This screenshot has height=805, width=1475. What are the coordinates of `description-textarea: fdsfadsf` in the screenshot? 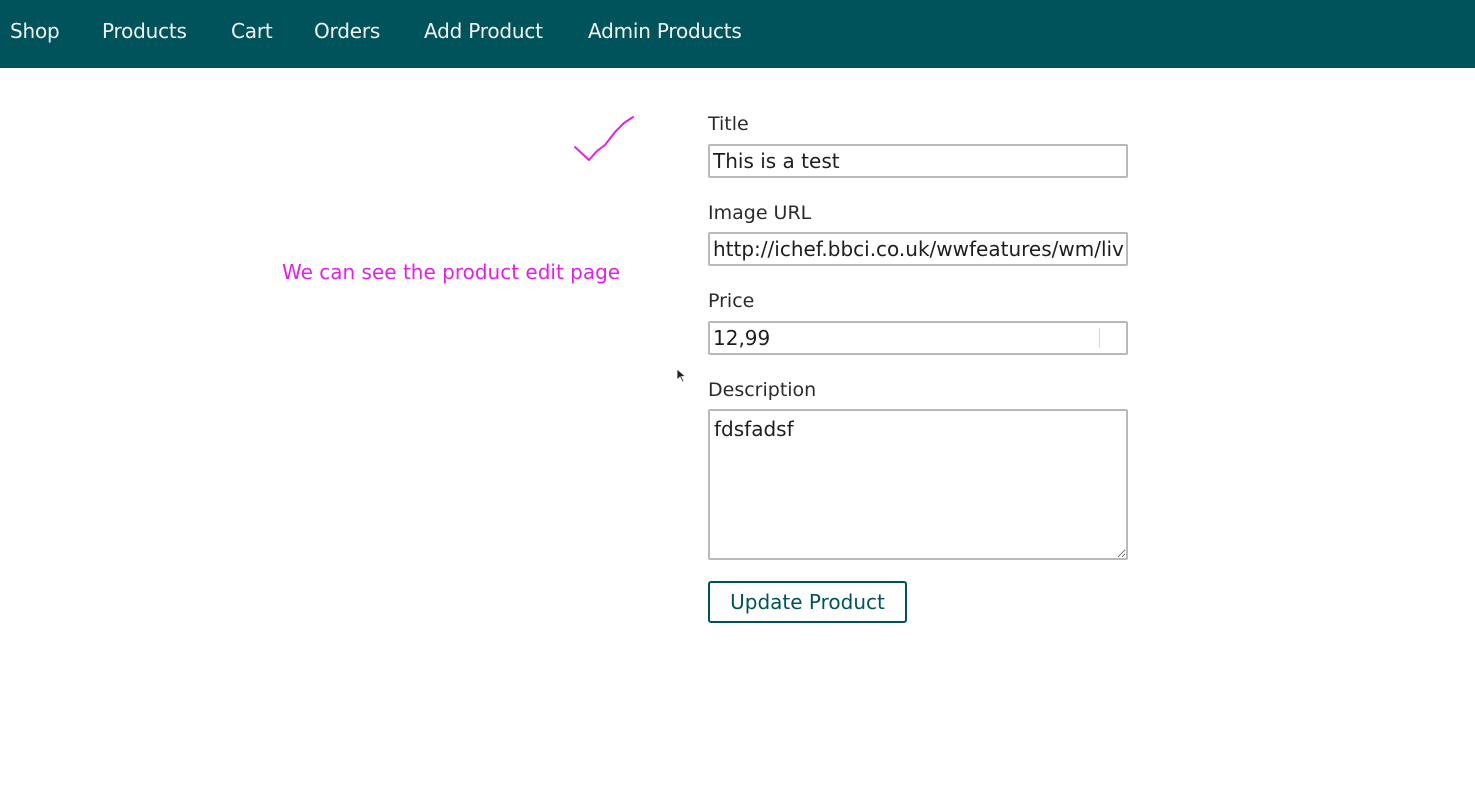 It's located at (918, 484).